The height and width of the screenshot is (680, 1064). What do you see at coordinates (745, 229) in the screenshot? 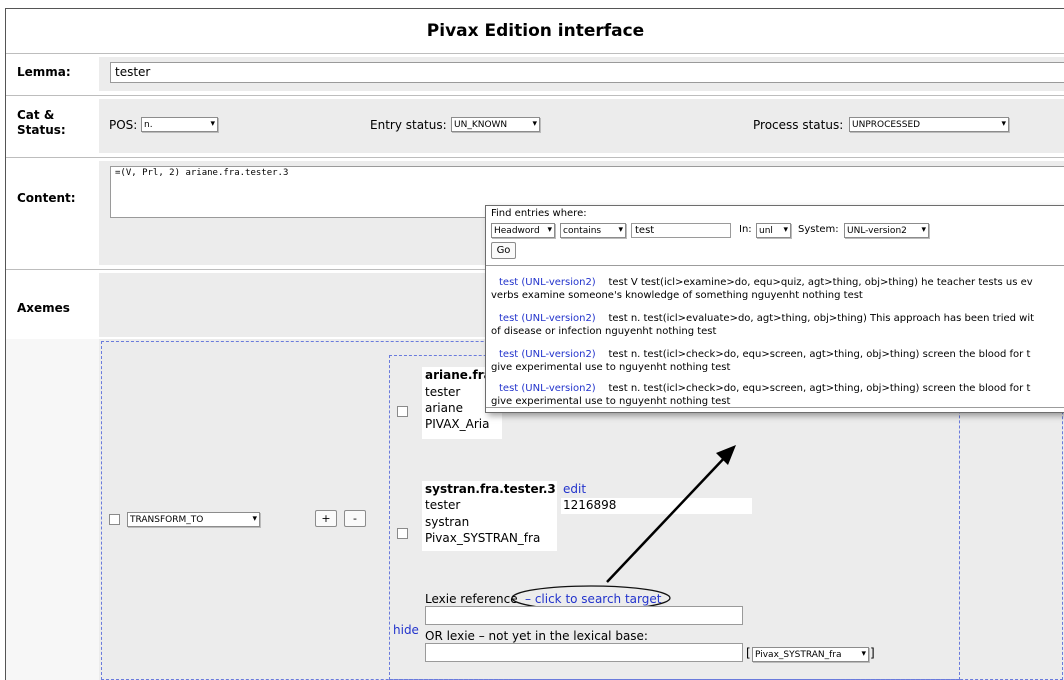
I see `in-label: In:` at bounding box center [745, 229].